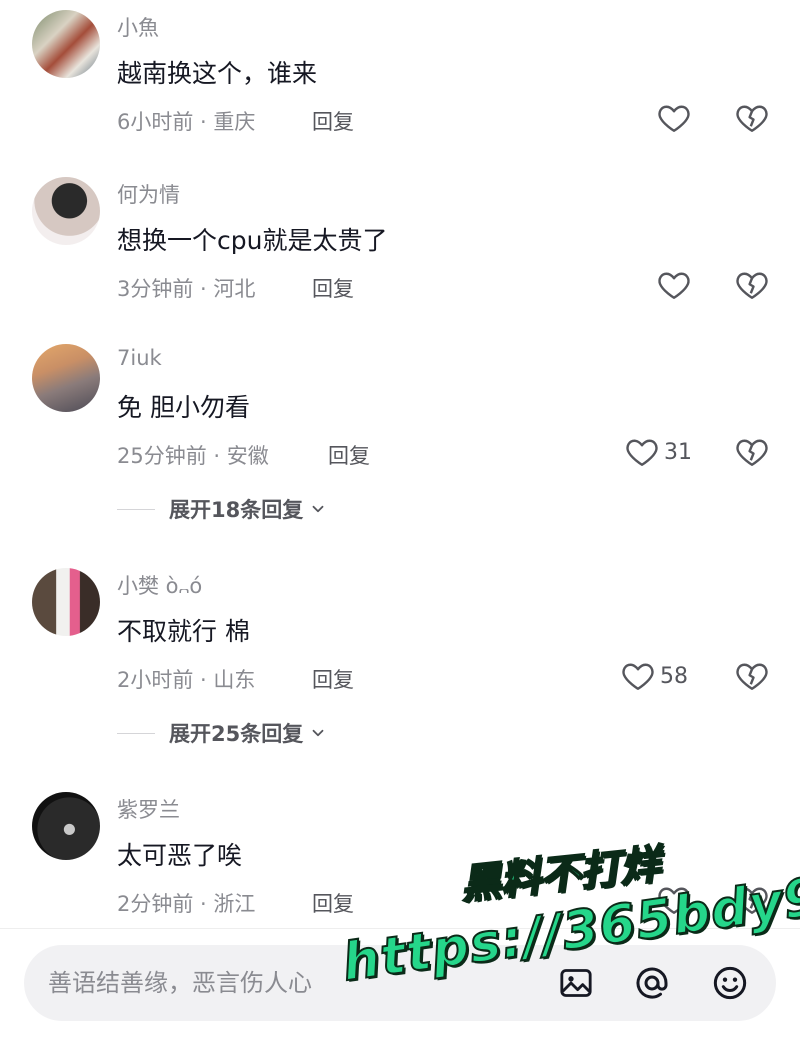 Image resolution: width=800 pixels, height=1037 pixels. I want to click on comment-composer, so click(400, 982).